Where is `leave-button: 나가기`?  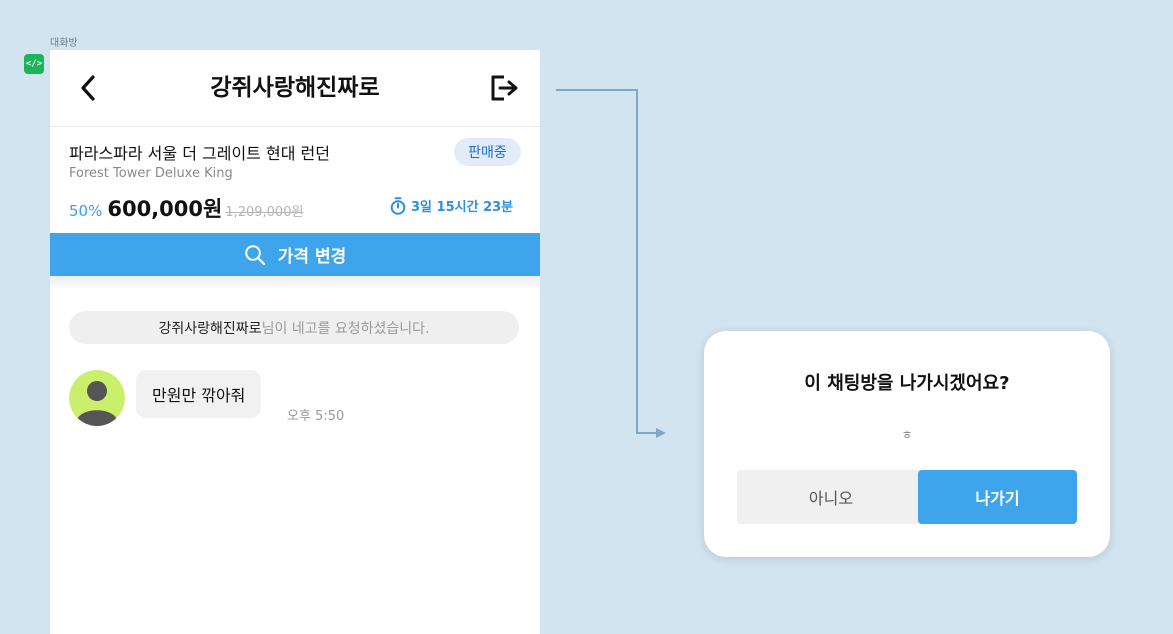
leave-button: 나가기 is located at coordinates (997, 497).